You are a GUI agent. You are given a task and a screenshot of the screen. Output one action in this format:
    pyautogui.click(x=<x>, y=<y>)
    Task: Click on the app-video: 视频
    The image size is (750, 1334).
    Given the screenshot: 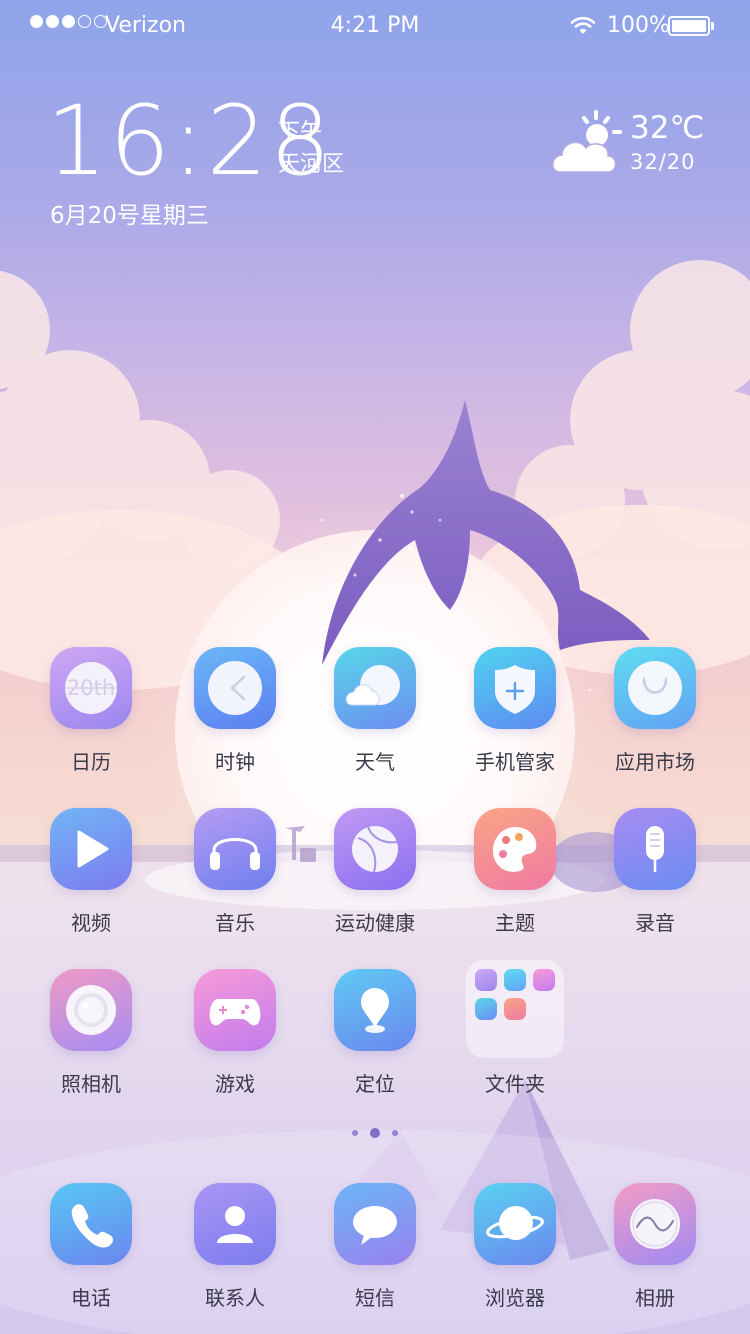 What is the action you would take?
    pyautogui.click(x=91, y=872)
    